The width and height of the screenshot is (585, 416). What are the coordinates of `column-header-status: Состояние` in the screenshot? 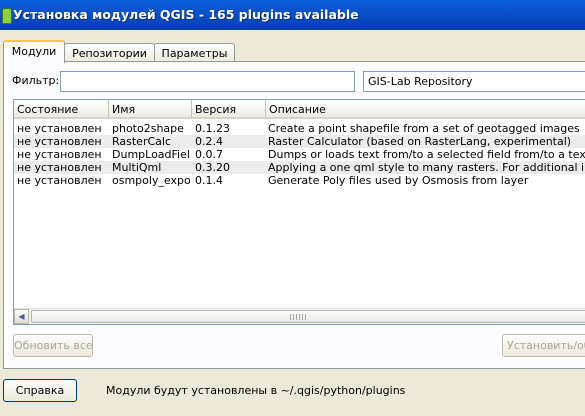 It's located at (61, 109).